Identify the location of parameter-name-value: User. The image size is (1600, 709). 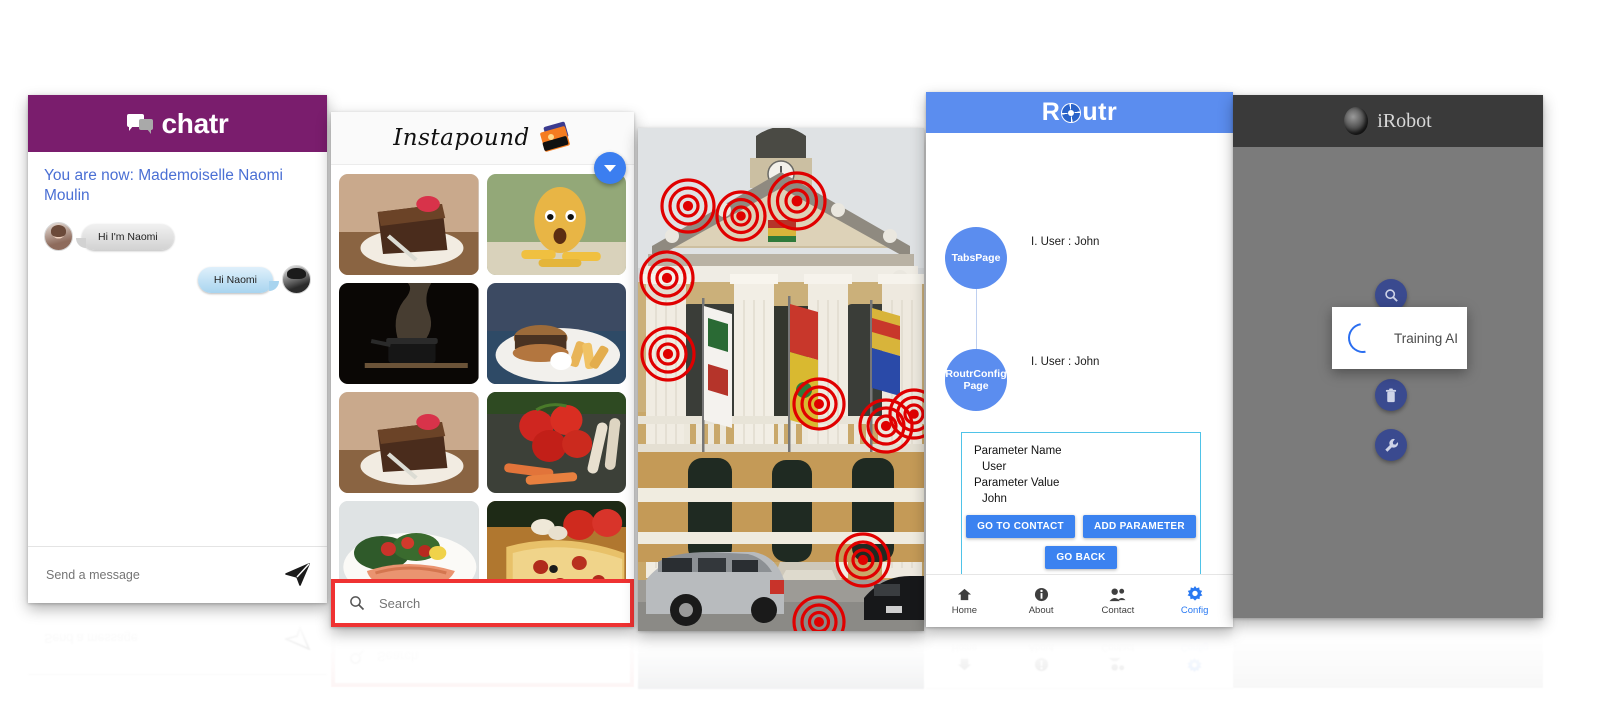
(994, 467).